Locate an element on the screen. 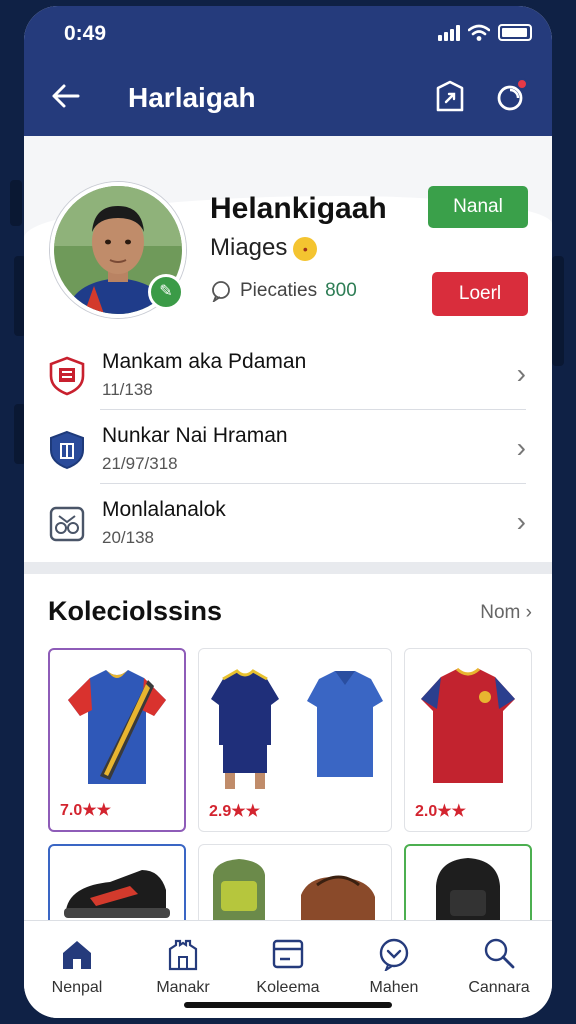  list-item: Nunkar Nai Hraman 21/97/318 › is located at coordinates (288, 447).